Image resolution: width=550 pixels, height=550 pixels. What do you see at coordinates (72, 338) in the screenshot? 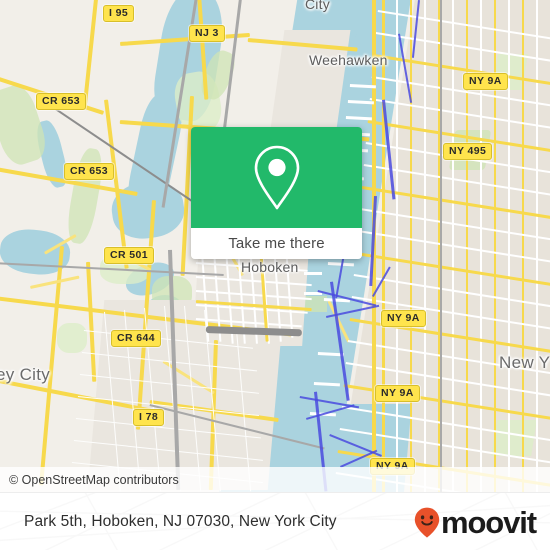
I see `map-green-g` at bounding box center [72, 338].